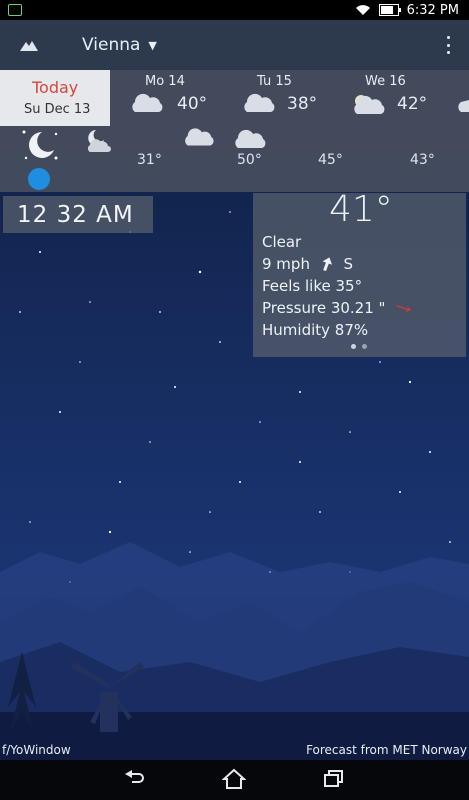 The image size is (469, 800). I want to click on forecast-day: Tu 15 38°, so click(300, 98).